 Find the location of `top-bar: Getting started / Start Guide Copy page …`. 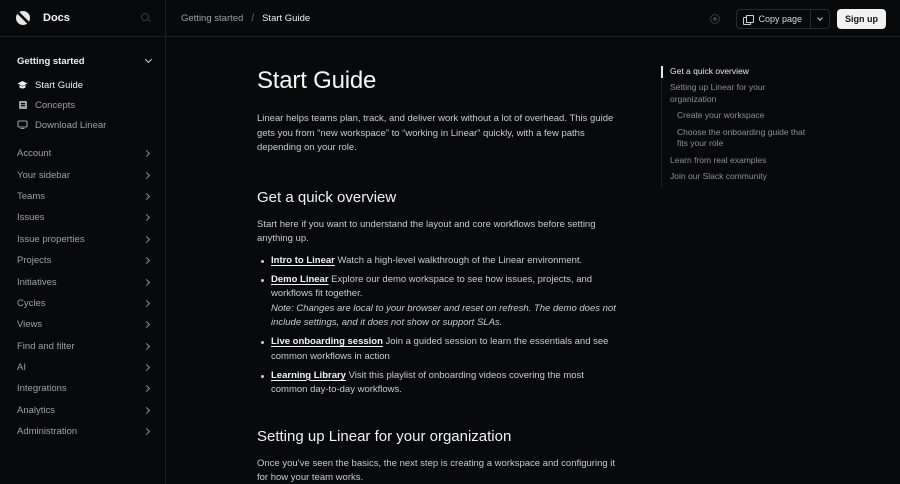

top-bar: Getting started / Start Guide Copy page … is located at coordinates (533, 18).